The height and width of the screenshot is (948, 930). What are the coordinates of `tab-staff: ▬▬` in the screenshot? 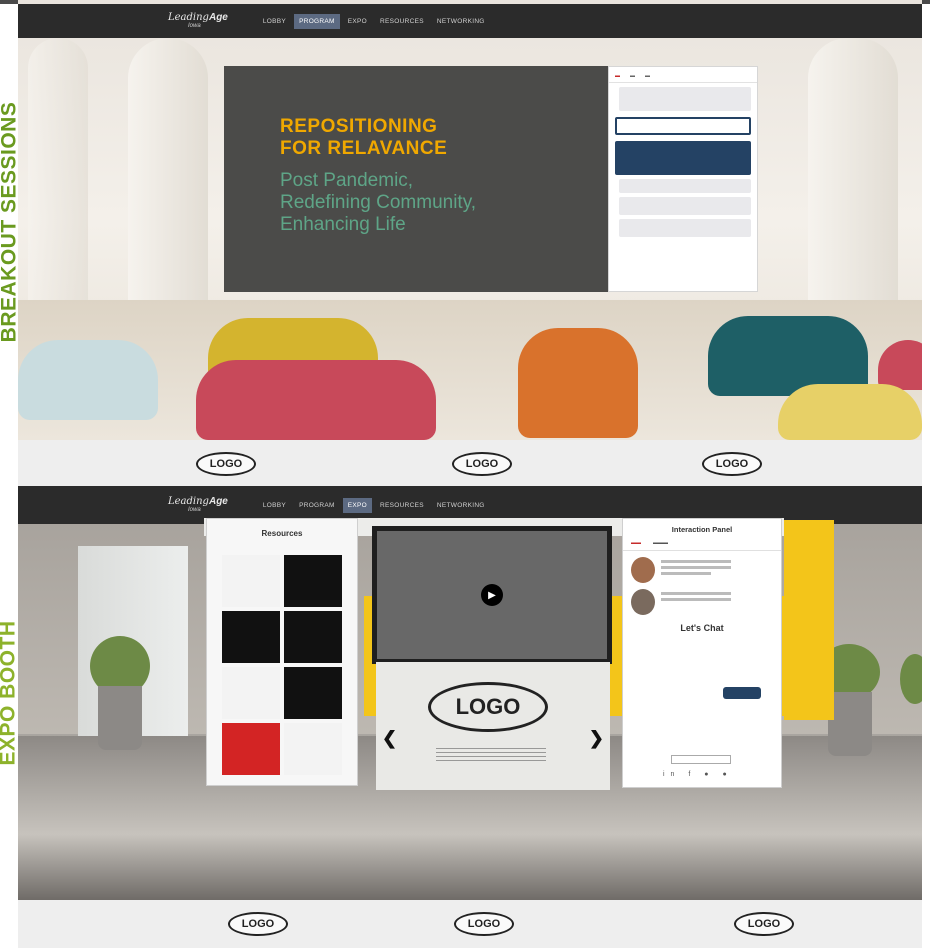 It's located at (636, 543).